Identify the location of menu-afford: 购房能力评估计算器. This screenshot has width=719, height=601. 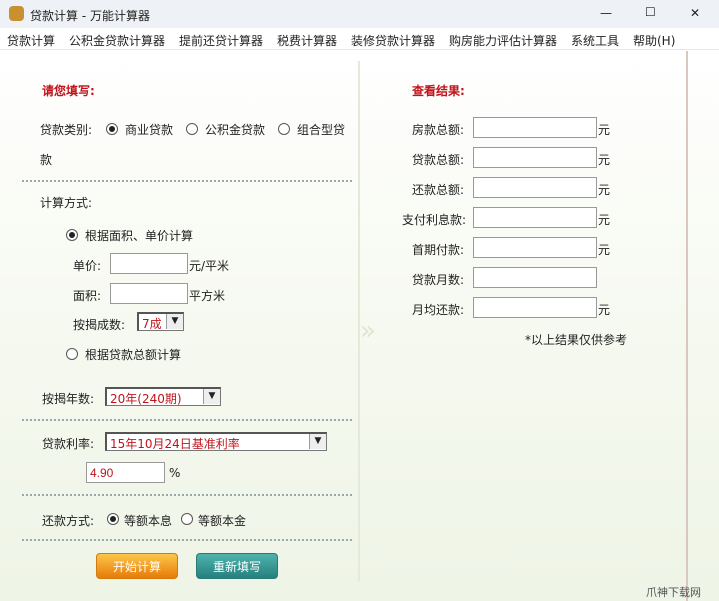
(503, 40).